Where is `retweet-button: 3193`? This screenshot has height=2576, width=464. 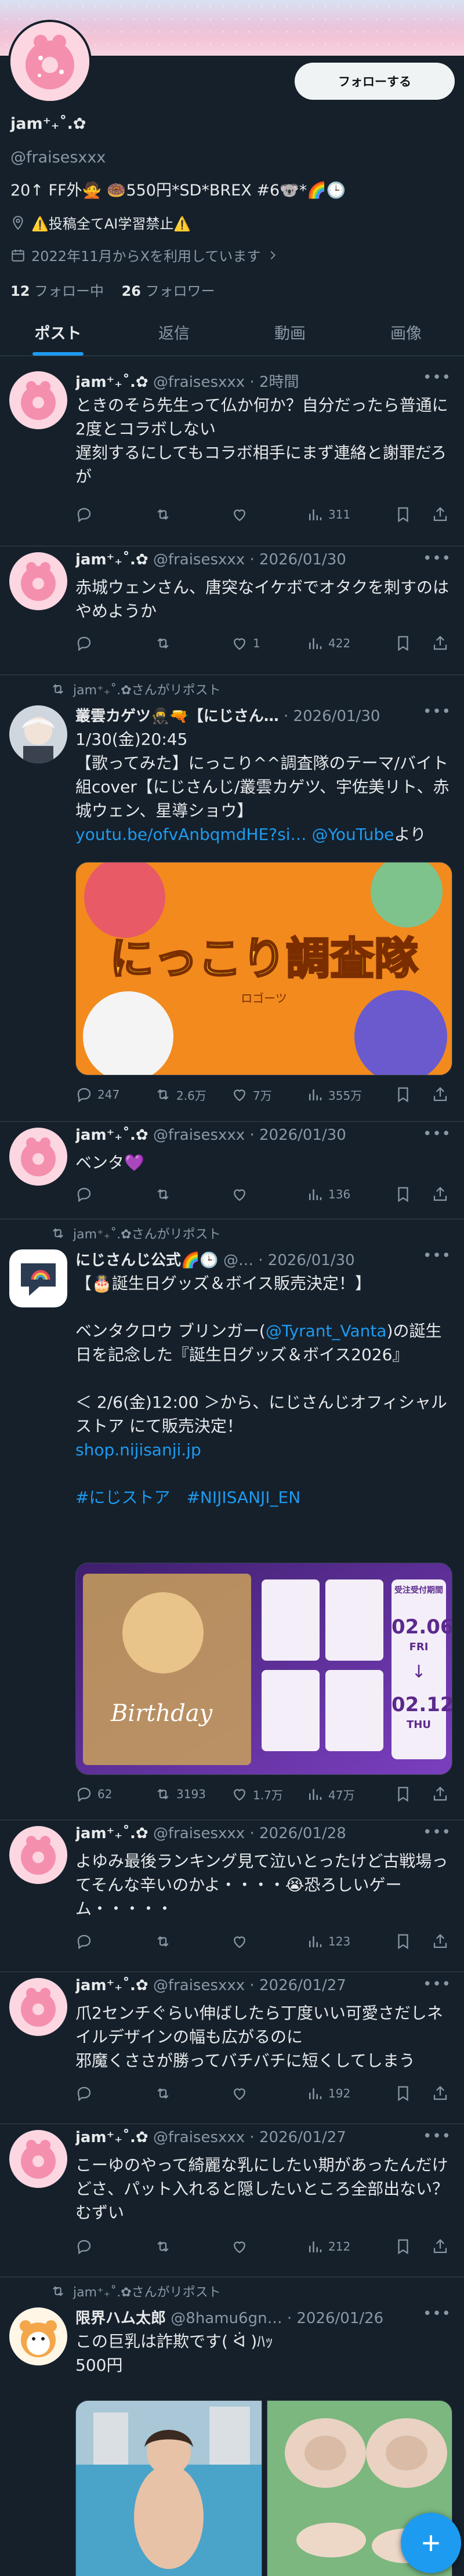
retweet-button: 3193 is located at coordinates (180, 1794).